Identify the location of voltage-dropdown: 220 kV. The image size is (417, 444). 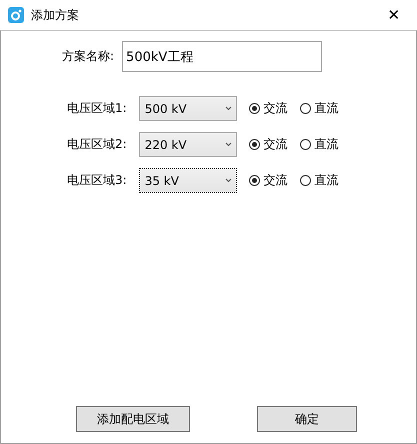
(187, 144).